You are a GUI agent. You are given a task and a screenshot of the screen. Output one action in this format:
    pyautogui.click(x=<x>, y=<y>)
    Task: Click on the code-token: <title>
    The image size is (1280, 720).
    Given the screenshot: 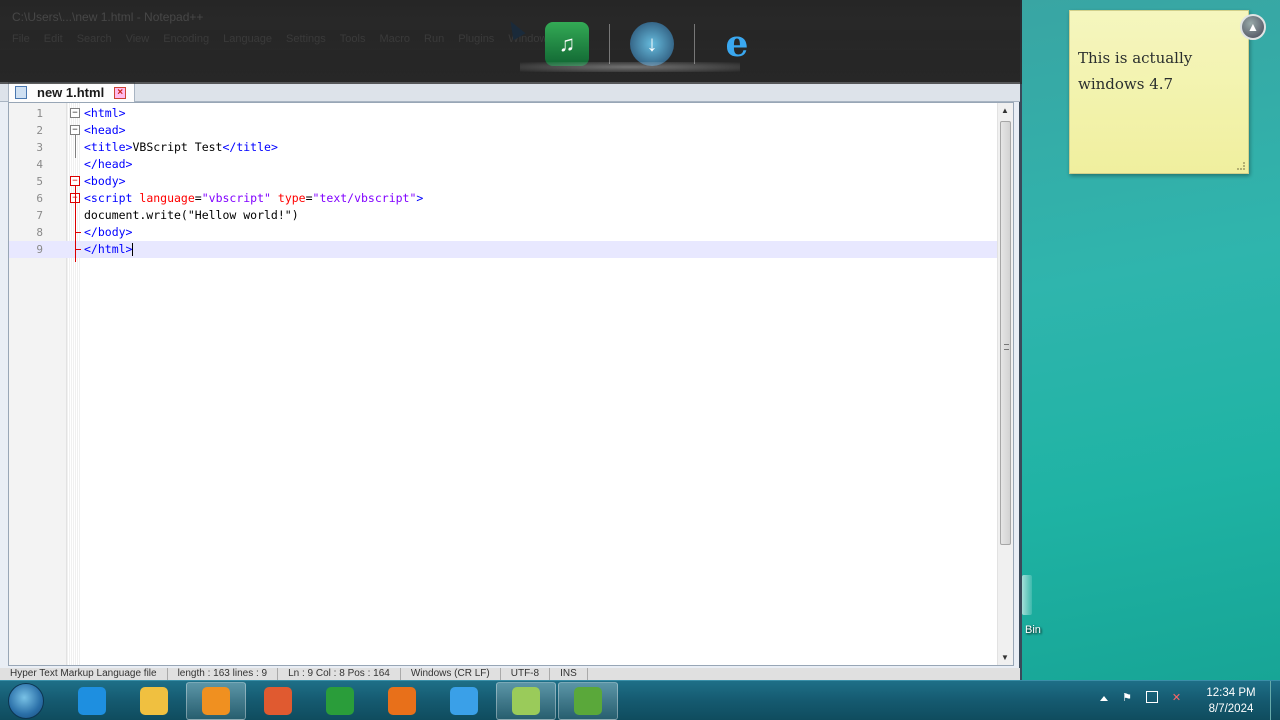 What is the action you would take?
    pyautogui.click(x=108, y=147)
    